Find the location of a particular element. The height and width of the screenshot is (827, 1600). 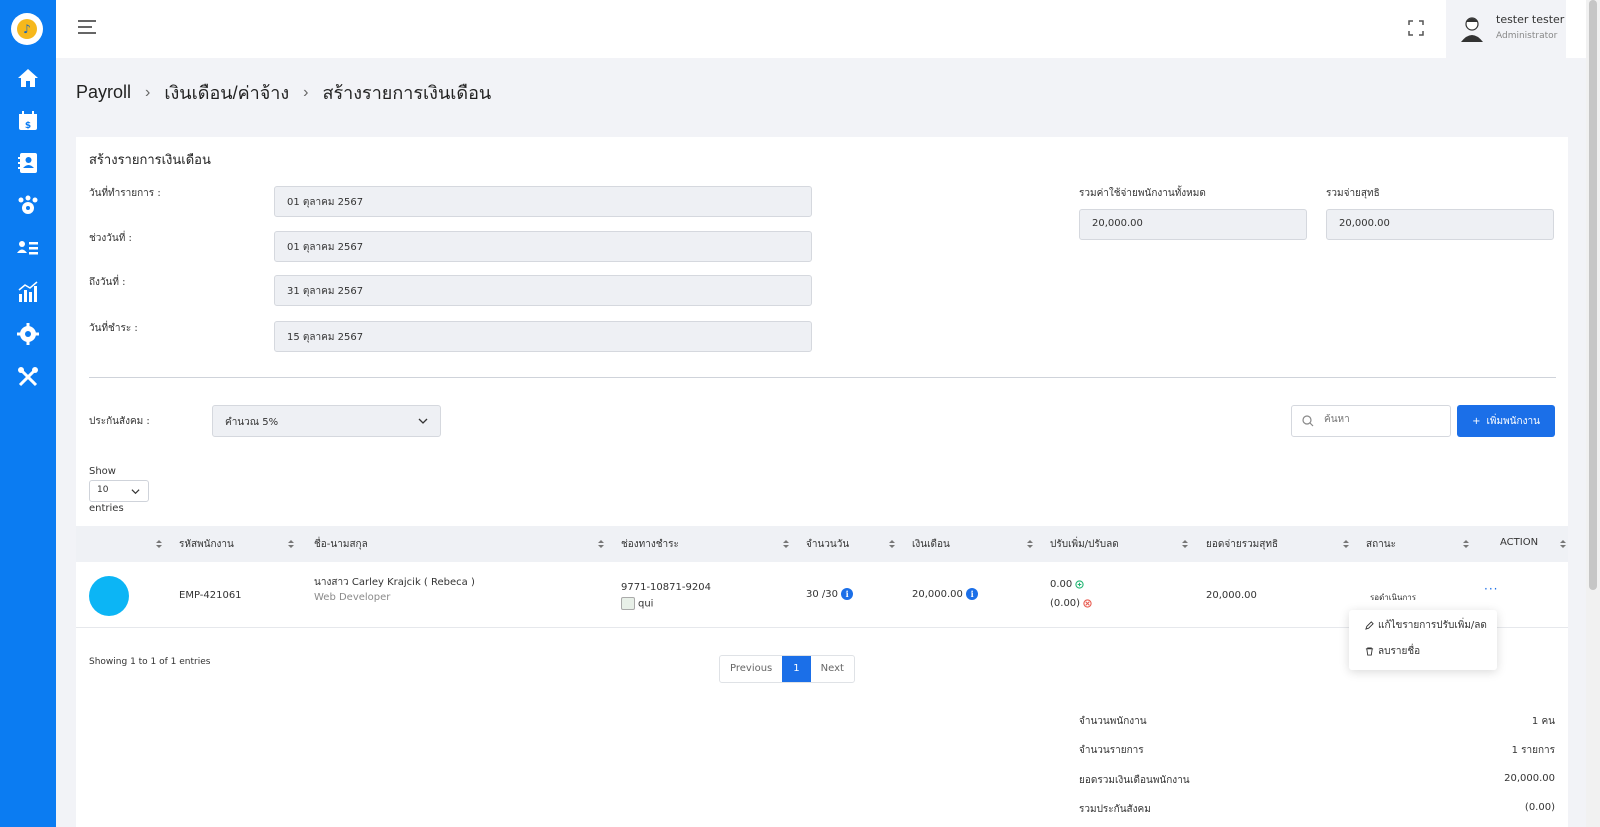

employee-avatar is located at coordinates (109, 596).